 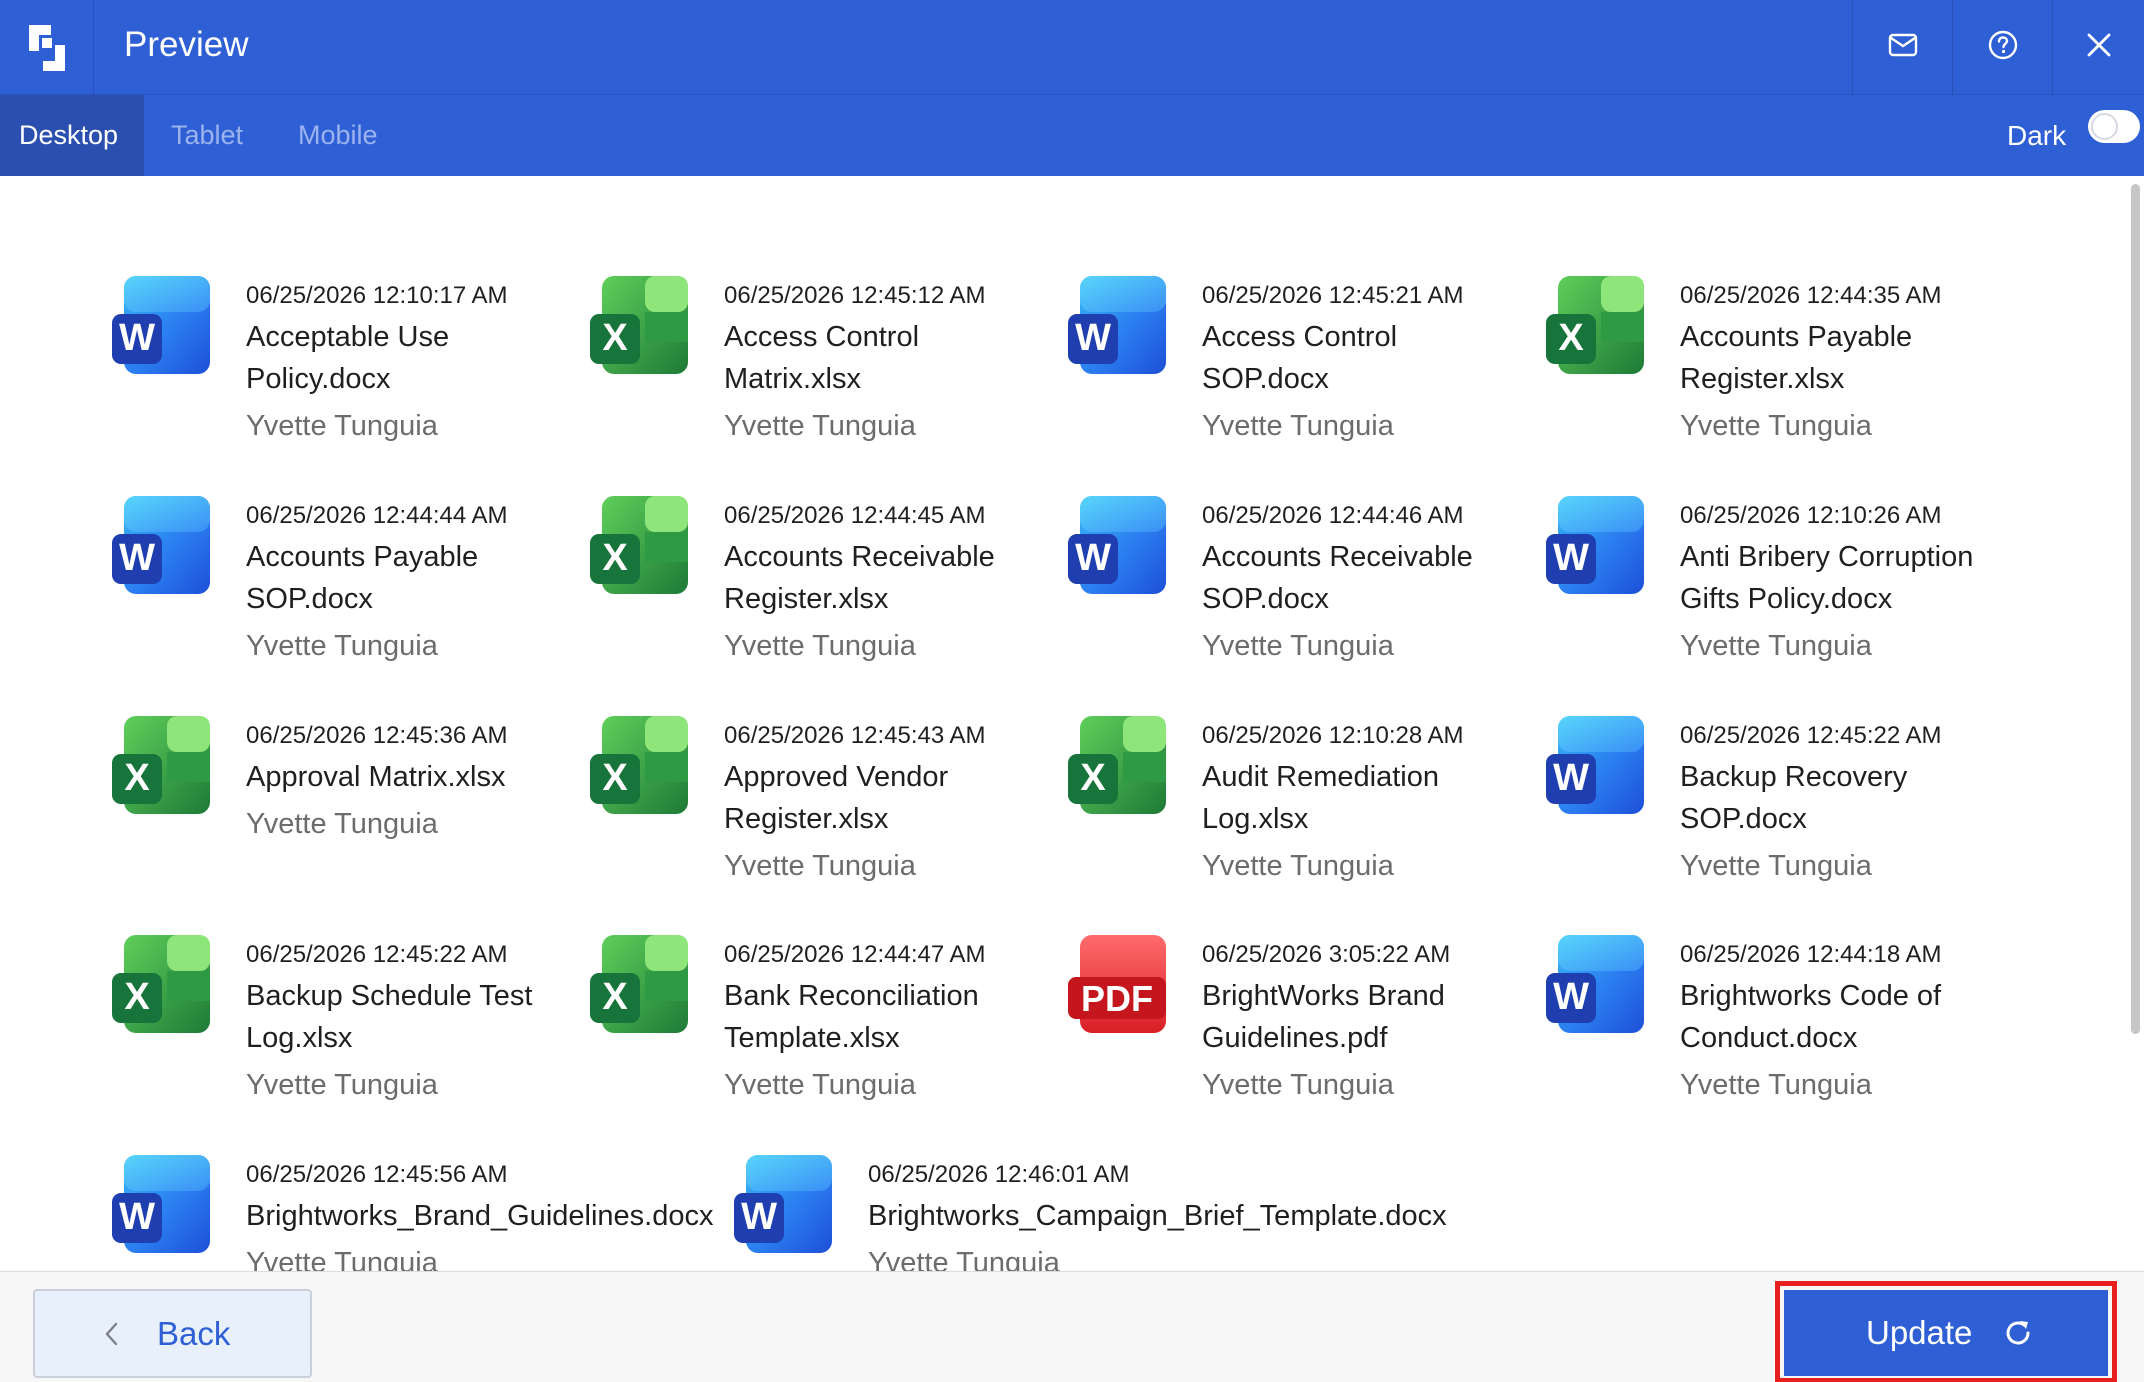 What do you see at coordinates (1337, 578) in the screenshot?
I see `file-name: Accounts Receivable SOP.docx` at bounding box center [1337, 578].